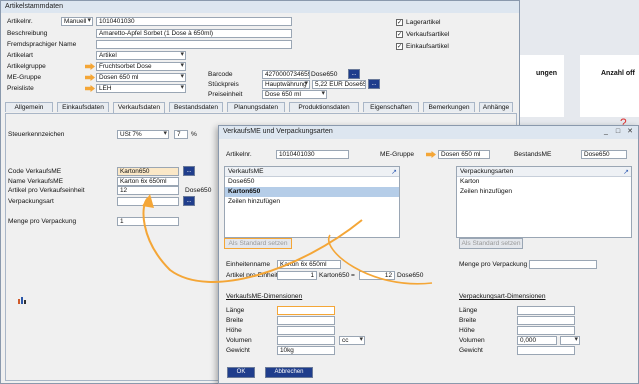 Image resolution: width=639 pixels, height=384 pixels. Describe the element at coordinates (287, 239) in the screenshot. I see `annotation-arrow` at that location.